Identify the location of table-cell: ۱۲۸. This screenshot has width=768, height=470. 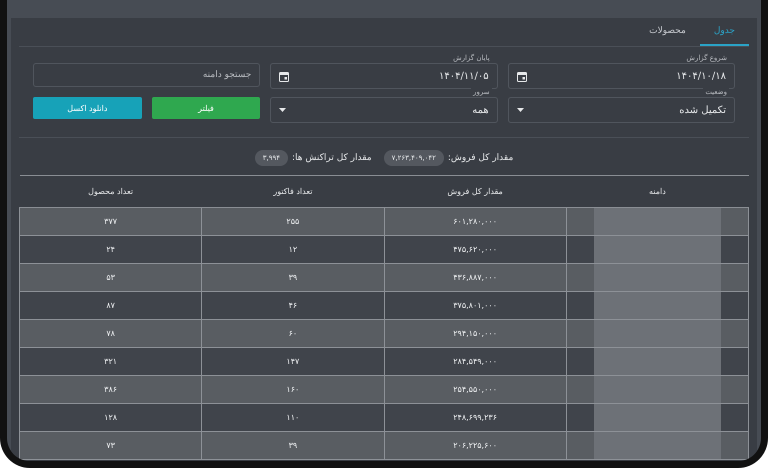
(111, 418).